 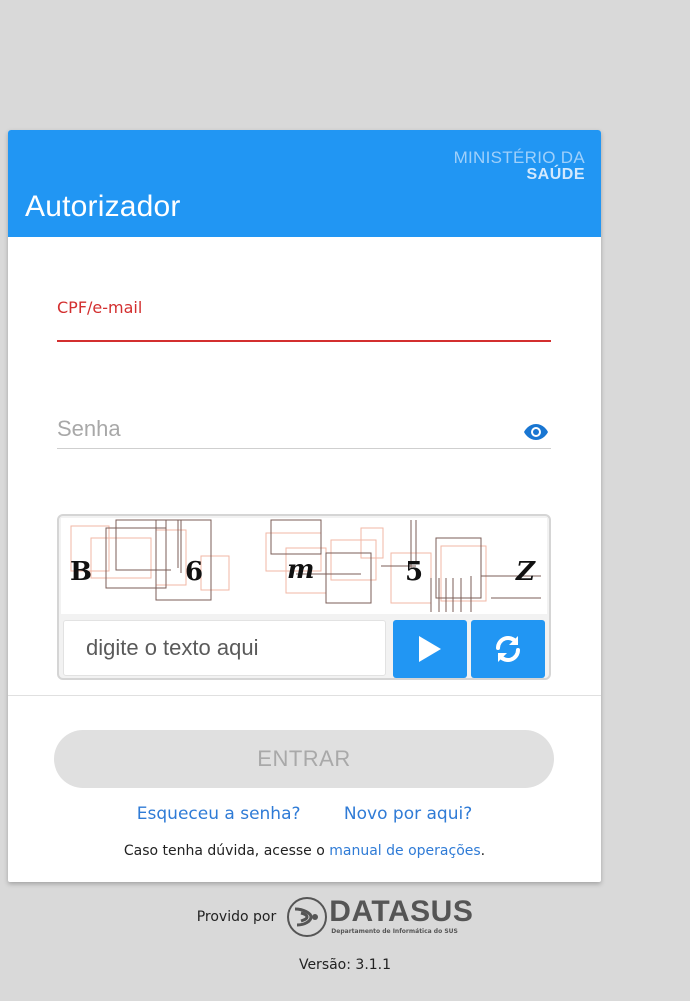 I want to click on captcha-noise: B 6 m 5 Z, so click(x=305, y=565).